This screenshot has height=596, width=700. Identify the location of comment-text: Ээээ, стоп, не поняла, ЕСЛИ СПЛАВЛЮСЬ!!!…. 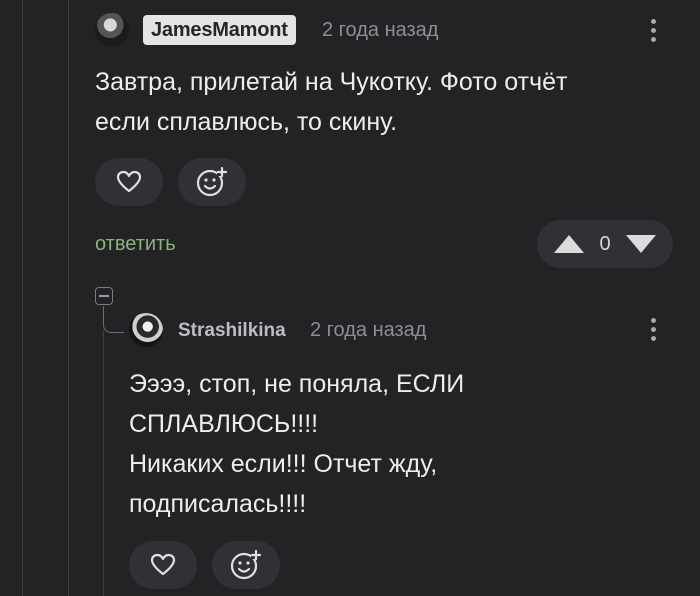
(297, 444).